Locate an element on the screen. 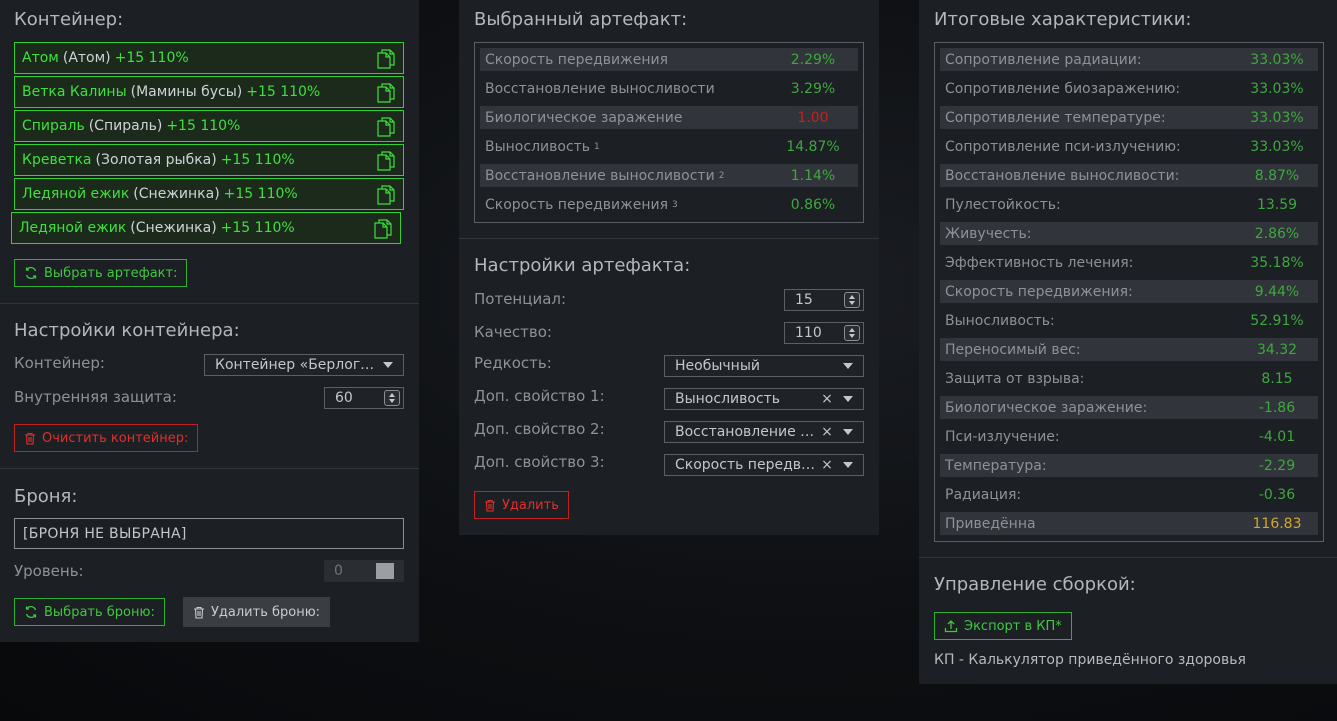  total-stat-row: Радиация: -0.36 is located at coordinates (1129, 494).